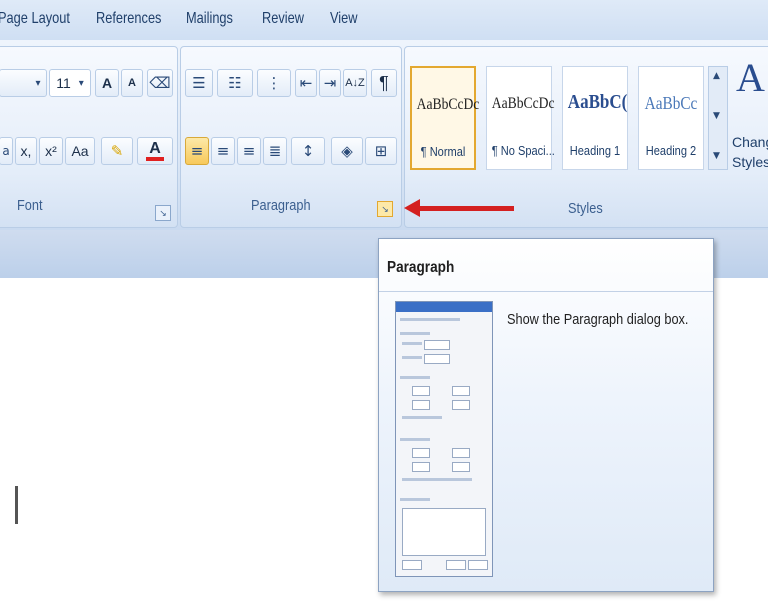 The image size is (768, 614). I want to click on font-dialog-launcher: ↘, so click(163, 213).